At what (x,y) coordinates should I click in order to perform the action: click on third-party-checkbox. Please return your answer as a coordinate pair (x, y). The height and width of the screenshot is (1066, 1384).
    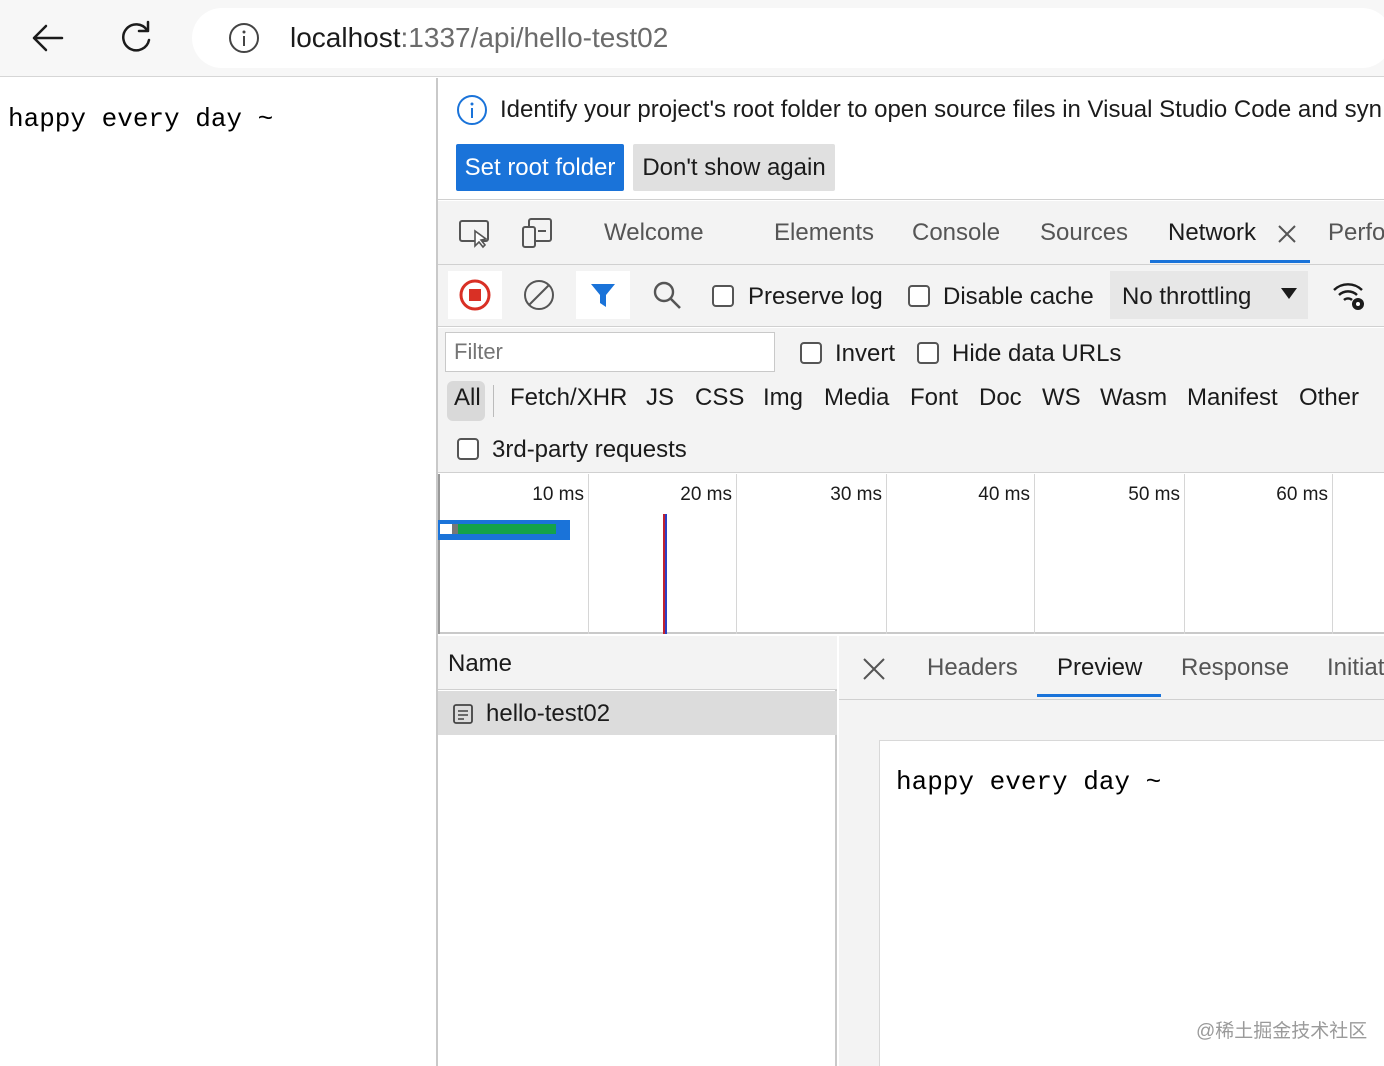
    Looking at the image, I should click on (468, 449).